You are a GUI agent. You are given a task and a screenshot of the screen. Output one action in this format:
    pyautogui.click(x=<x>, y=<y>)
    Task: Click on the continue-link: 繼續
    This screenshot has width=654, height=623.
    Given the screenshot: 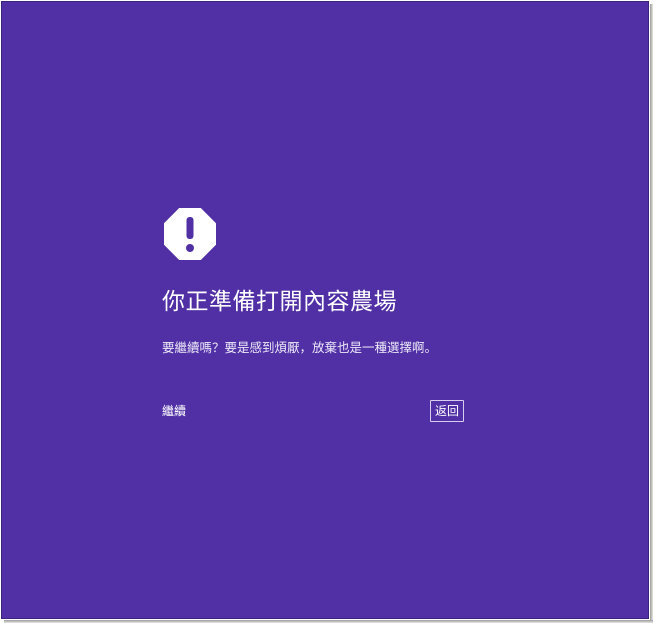 What is the action you would take?
    pyautogui.click(x=174, y=411)
    